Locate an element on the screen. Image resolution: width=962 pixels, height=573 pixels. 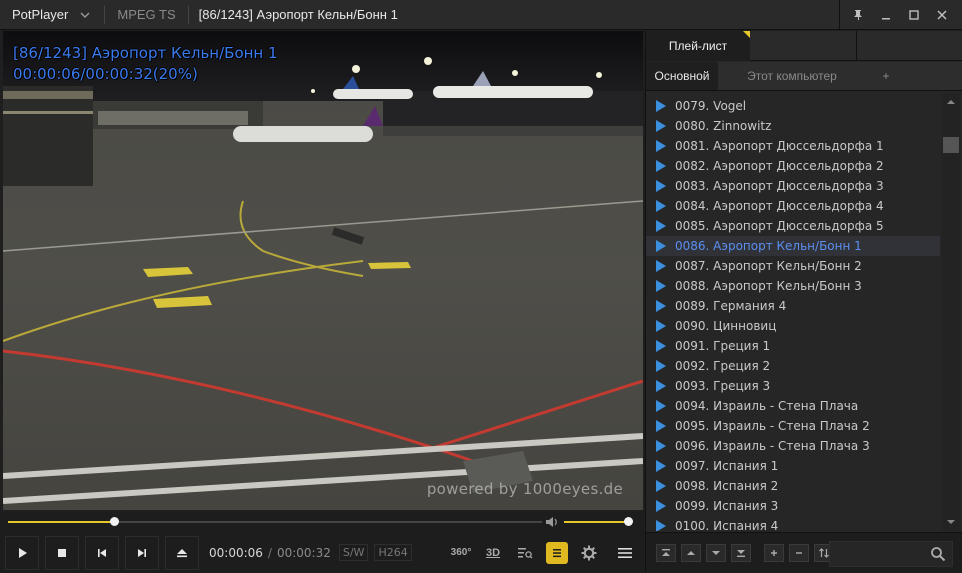
remove-item-button is located at coordinates (799, 553).